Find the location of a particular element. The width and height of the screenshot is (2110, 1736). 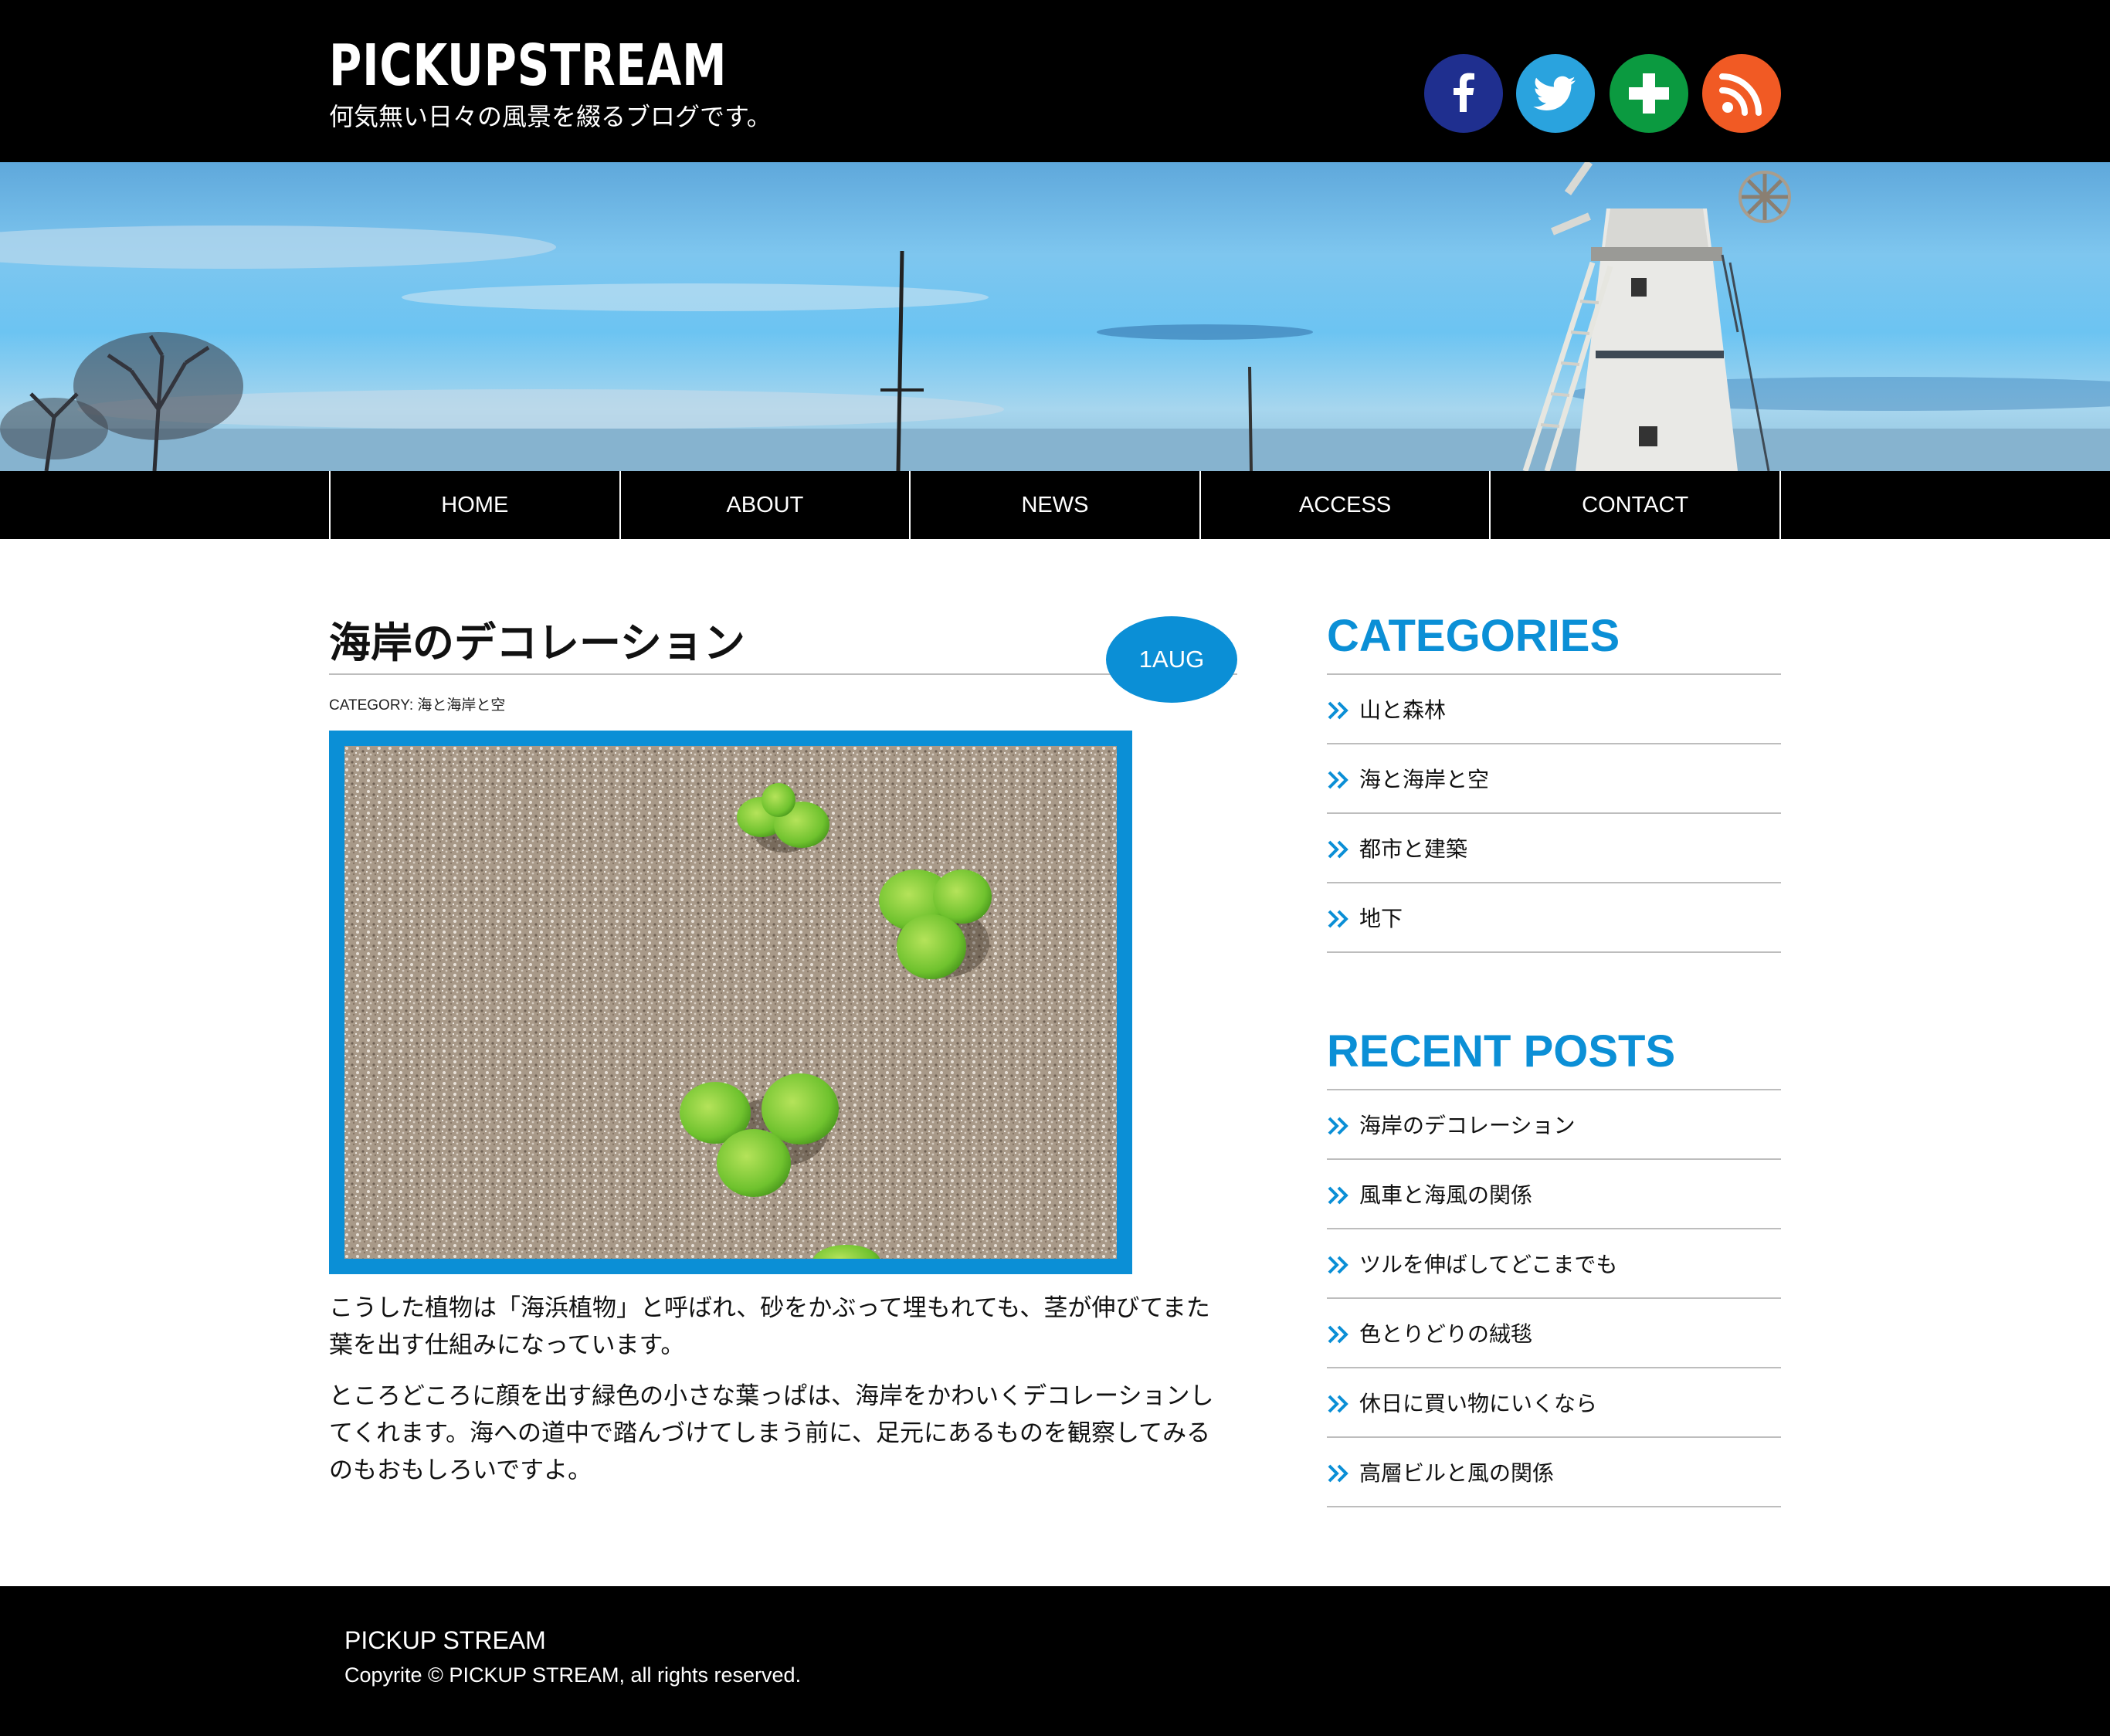

nav-item-access: ACCESS is located at coordinates (1346, 505).